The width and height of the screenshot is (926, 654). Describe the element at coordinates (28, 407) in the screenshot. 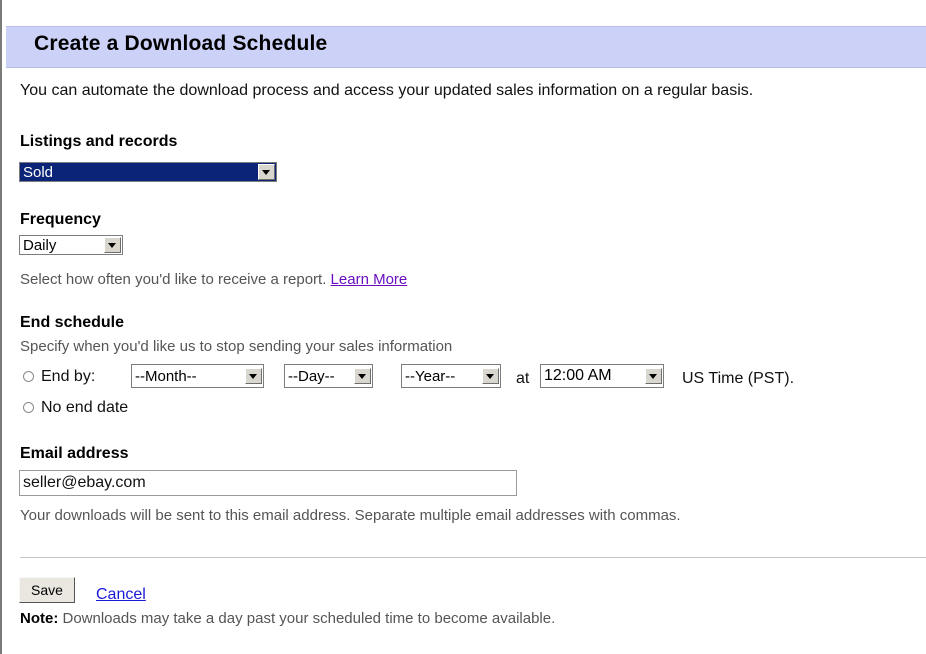

I see `no-end-date-radio` at that location.